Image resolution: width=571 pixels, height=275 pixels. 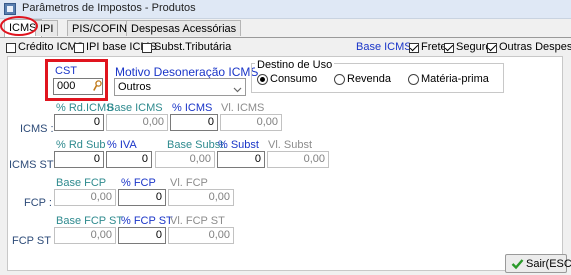 What do you see at coordinates (535, 47) in the screenshot?
I see `outras-despesas-label: Outras Despesas` at bounding box center [535, 47].